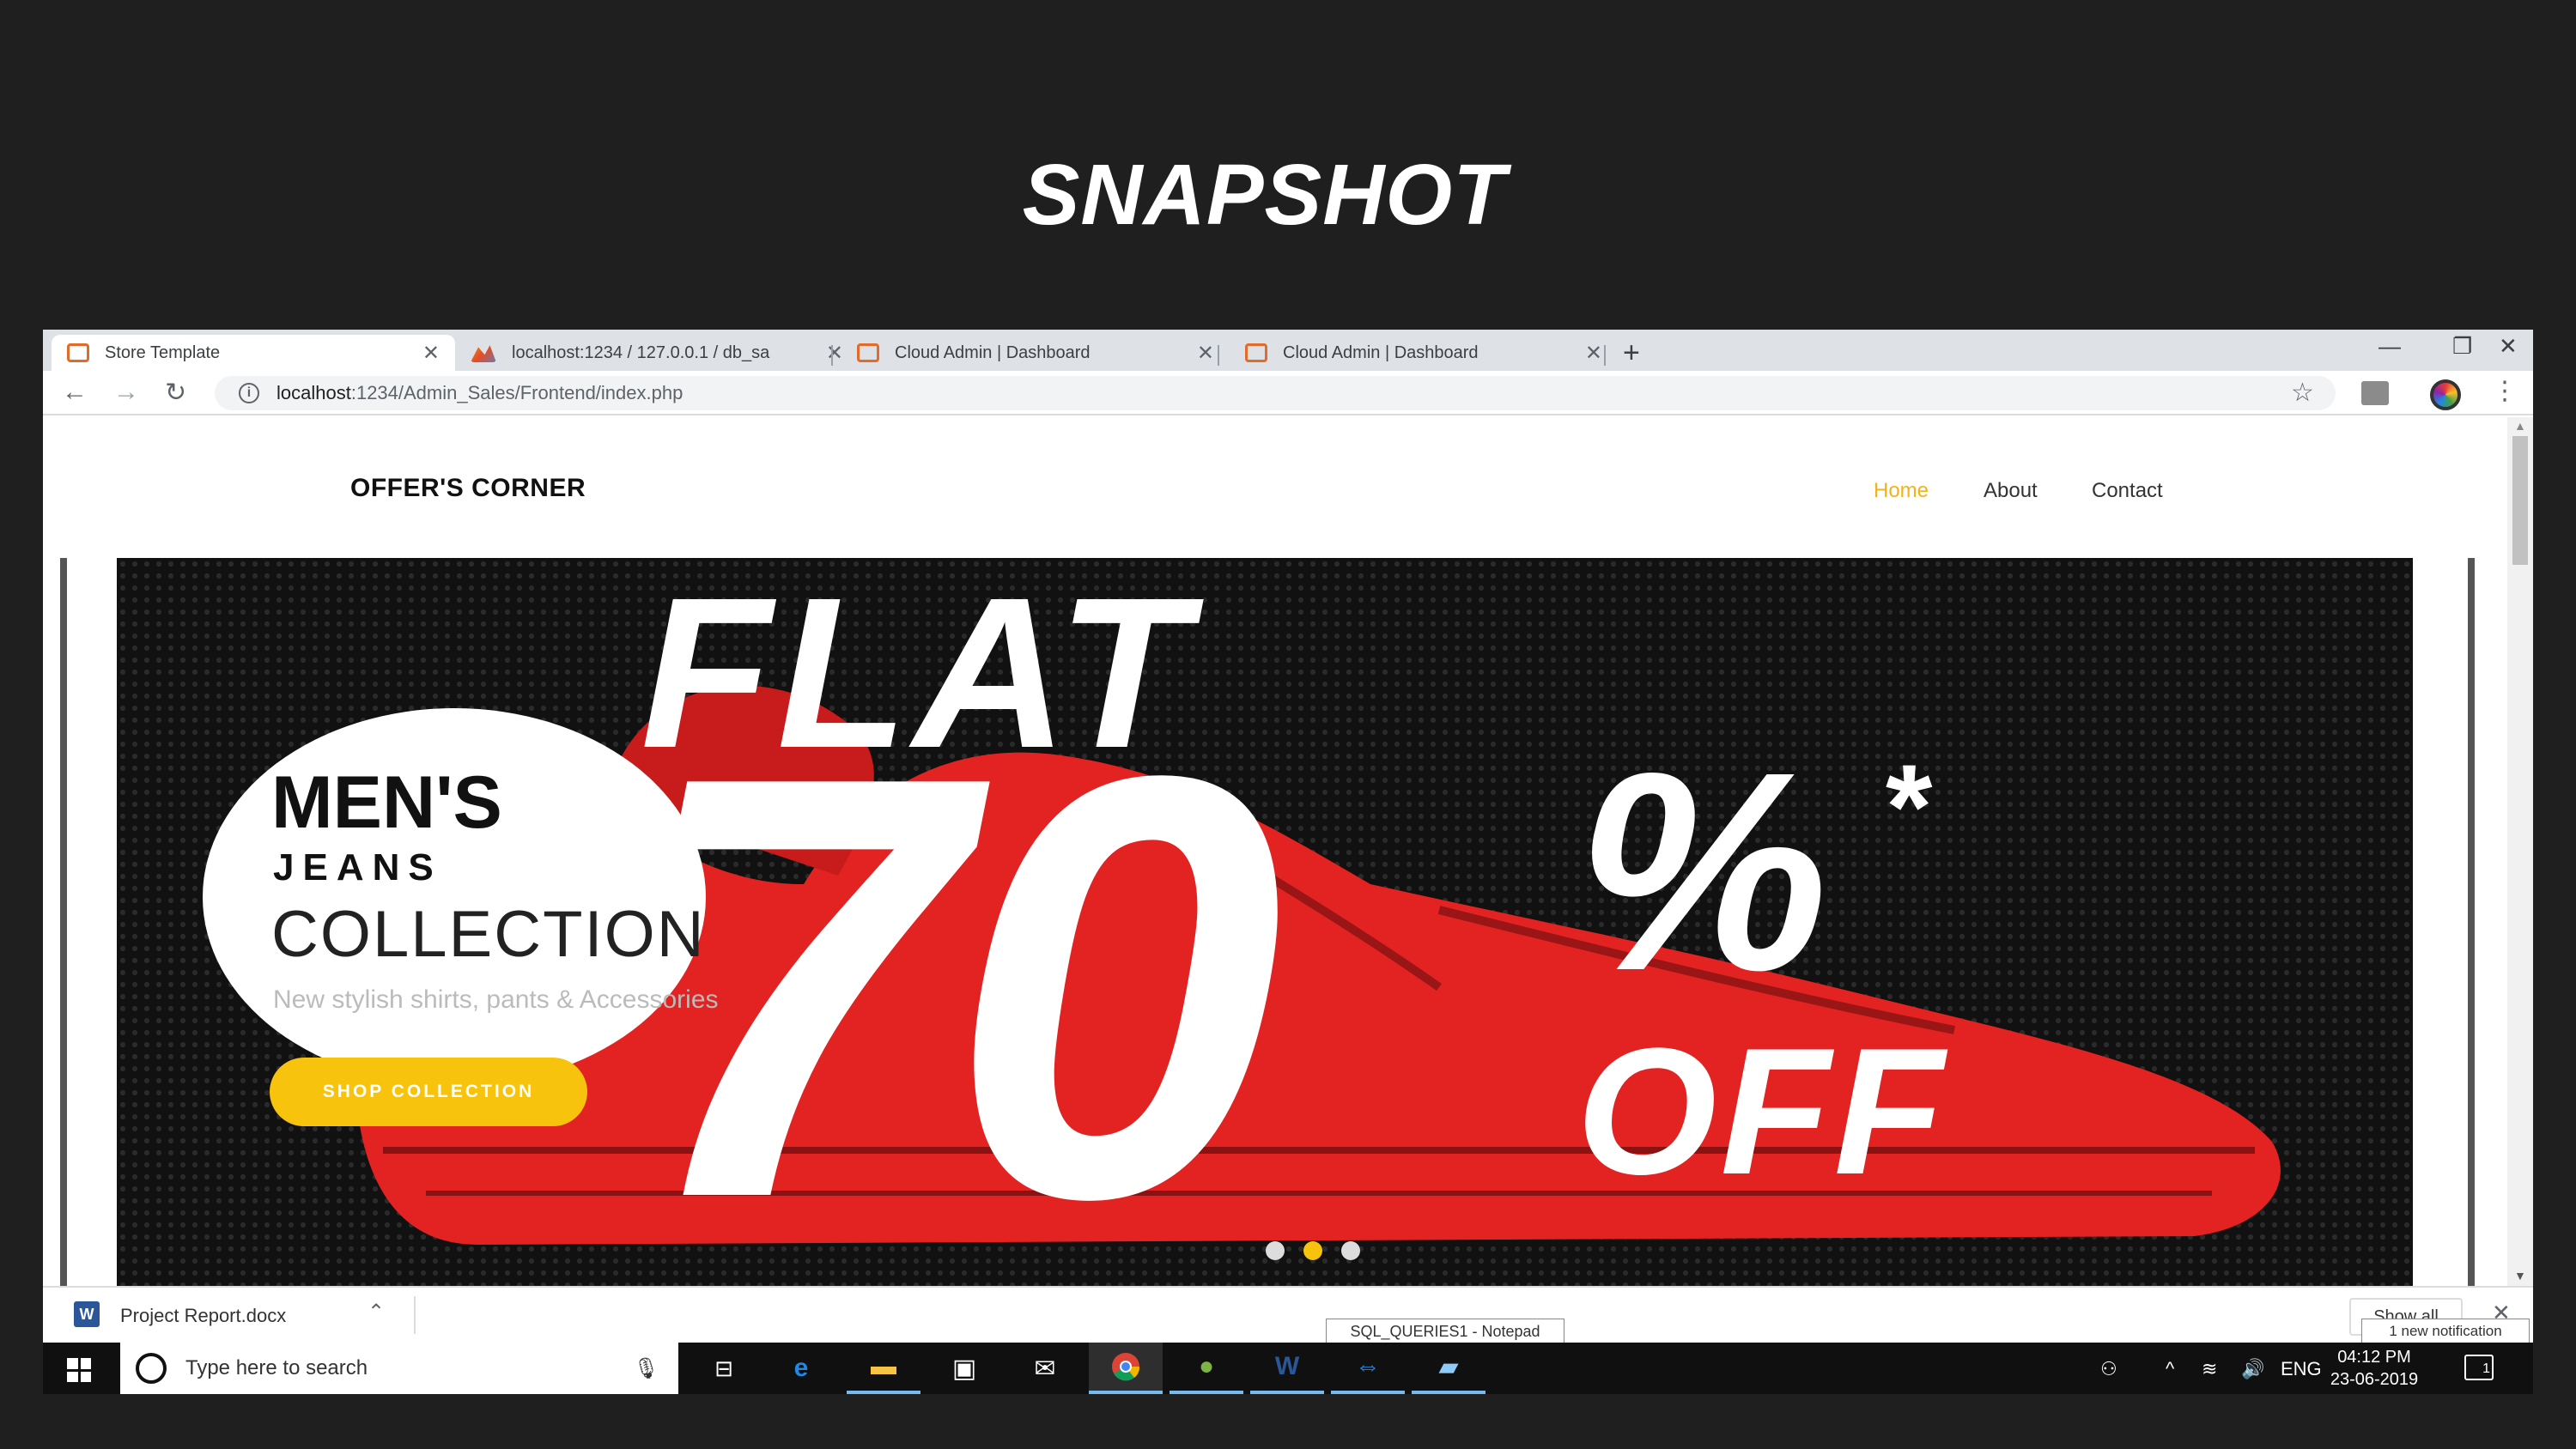  What do you see at coordinates (2302, 1369) in the screenshot?
I see `language-indicator: ENG` at bounding box center [2302, 1369].